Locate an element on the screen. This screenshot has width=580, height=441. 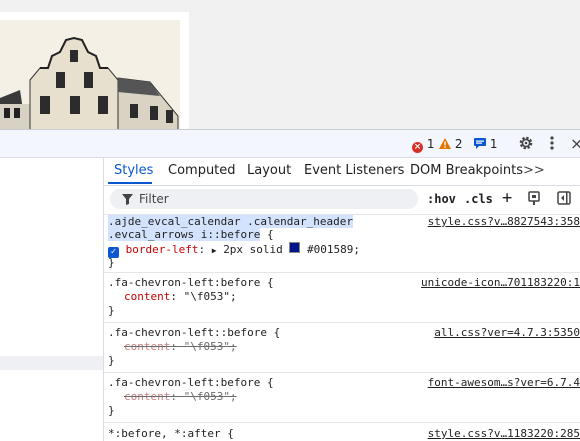
error-icon: × is located at coordinates (417, 147).